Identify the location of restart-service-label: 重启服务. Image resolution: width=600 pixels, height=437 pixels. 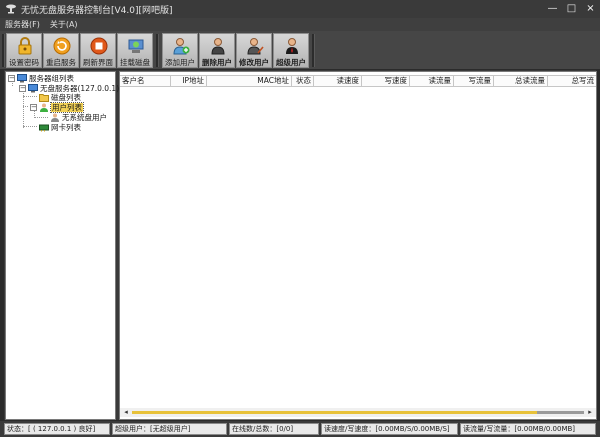
(61, 62).